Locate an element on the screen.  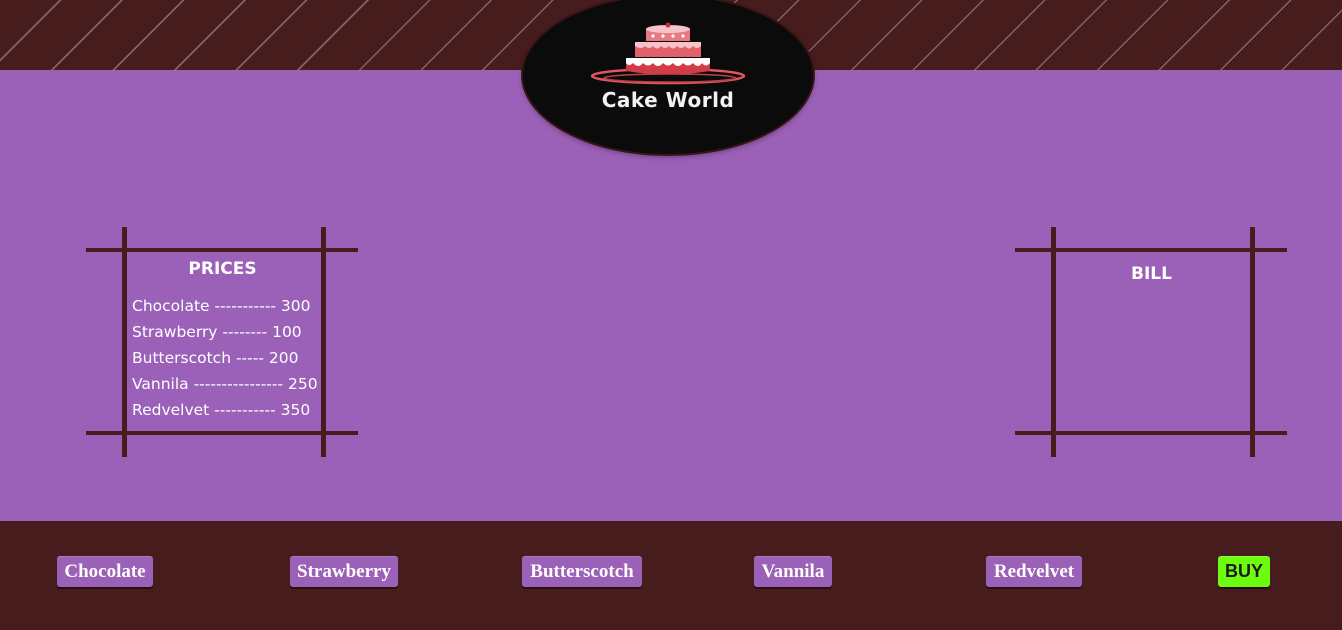
vannila-button: Vannila is located at coordinates (793, 571).